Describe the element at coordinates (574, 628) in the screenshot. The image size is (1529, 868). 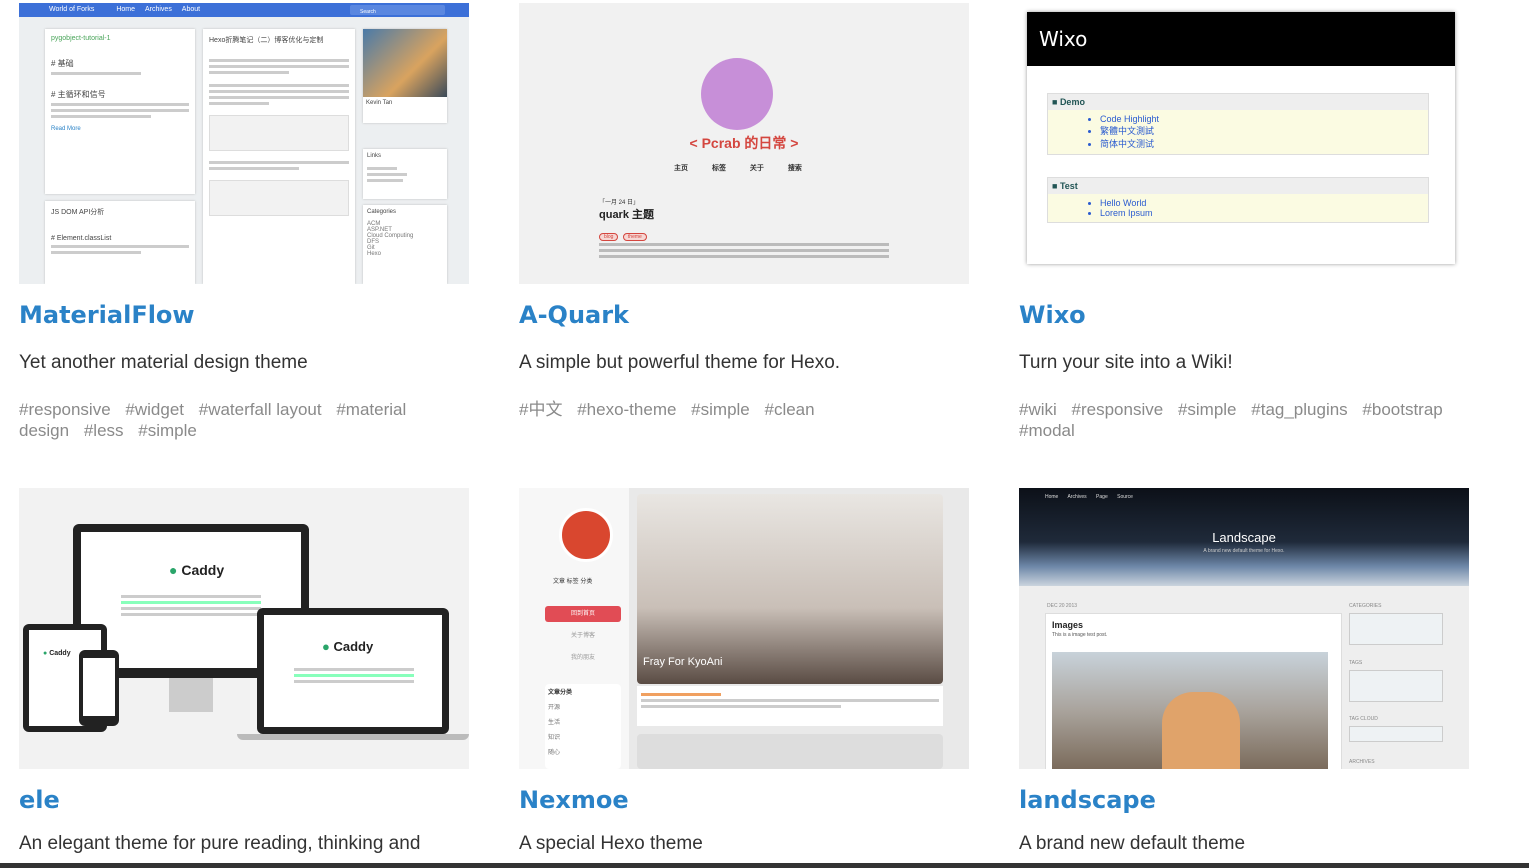
I see `preview-sidebar: 文章 标签 分类 回到首页 关于博客 我的朋友 文章分类 开源 生活 知识 随心` at that location.